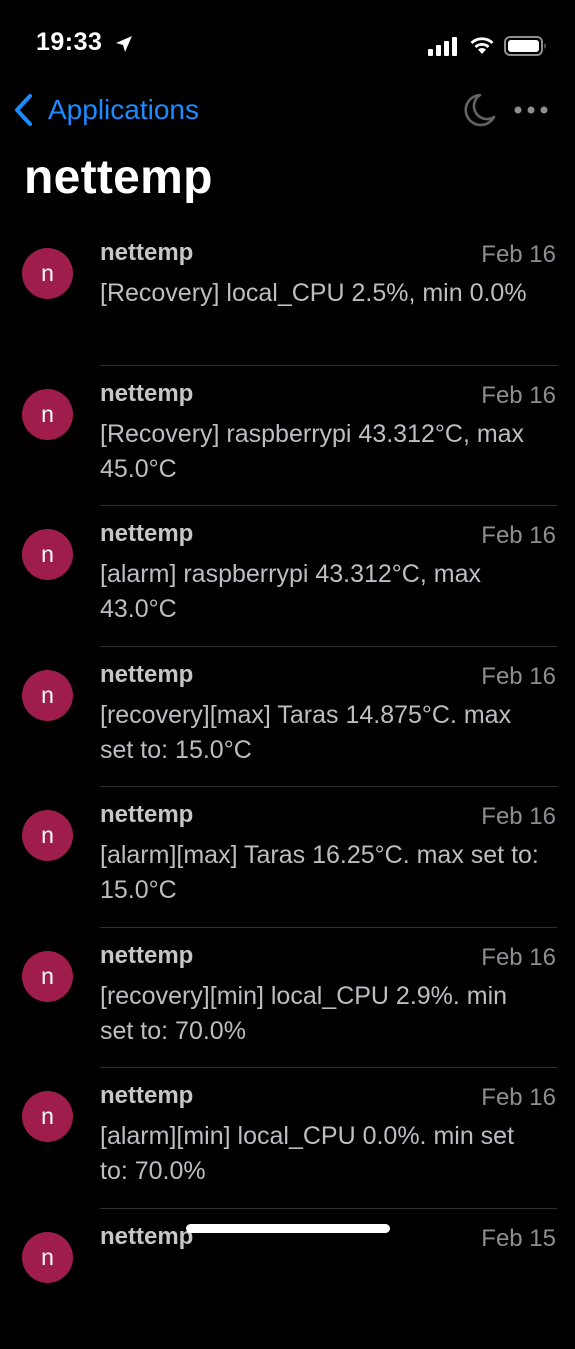 The width and height of the screenshot is (575, 1349). I want to click on chevron-left-icon, so click(24, 110).